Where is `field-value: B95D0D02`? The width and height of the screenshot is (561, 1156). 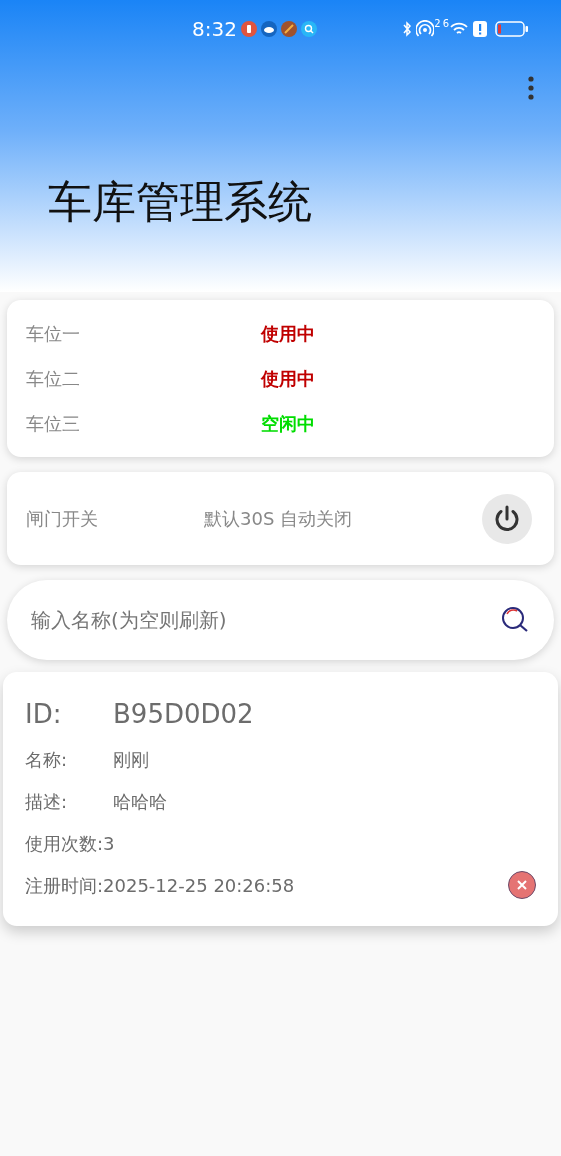 field-value: B95D0D02 is located at coordinates (183, 714).